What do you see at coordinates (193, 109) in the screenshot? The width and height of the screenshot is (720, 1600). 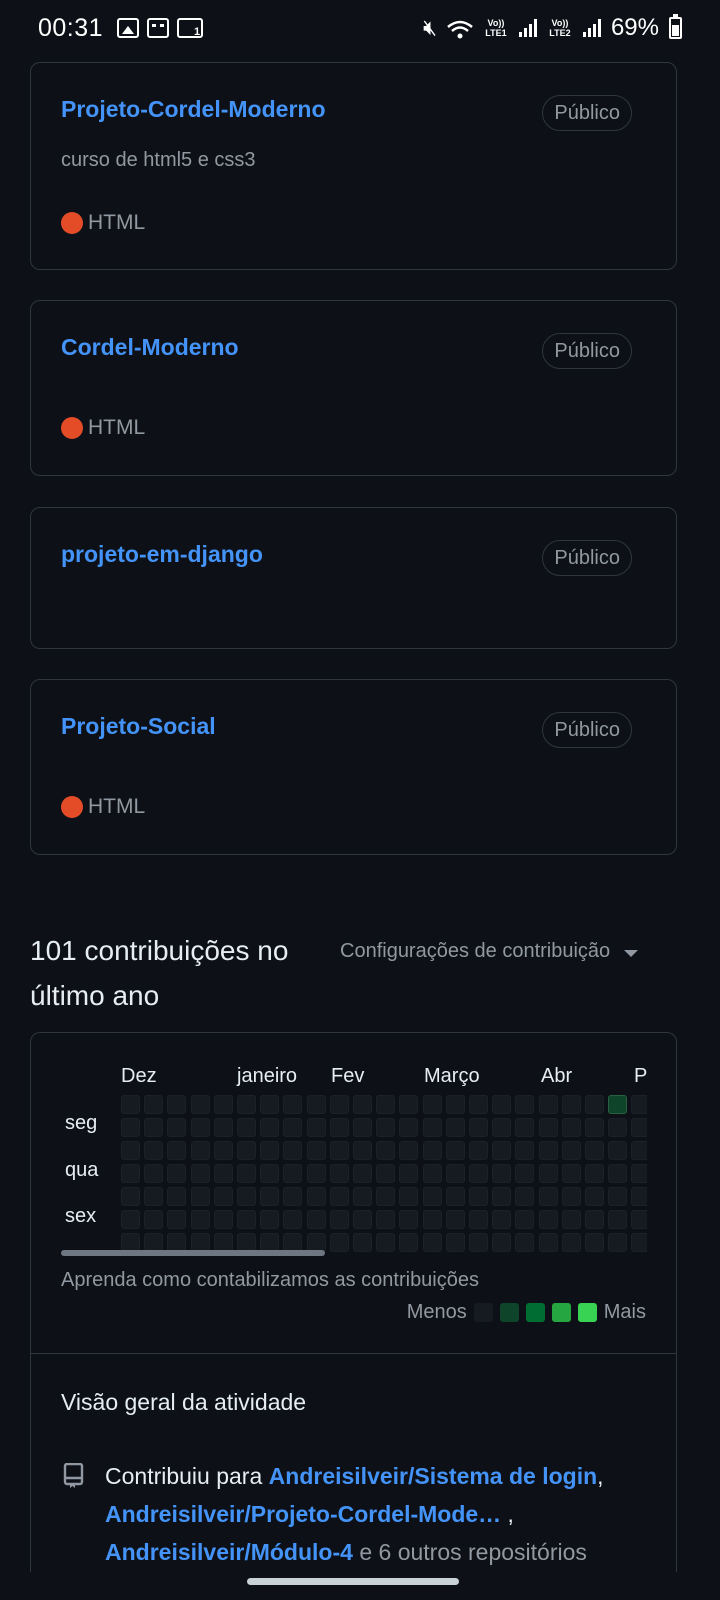 I see `repo-name-link: Projeto-Cordel-Moderno` at bounding box center [193, 109].